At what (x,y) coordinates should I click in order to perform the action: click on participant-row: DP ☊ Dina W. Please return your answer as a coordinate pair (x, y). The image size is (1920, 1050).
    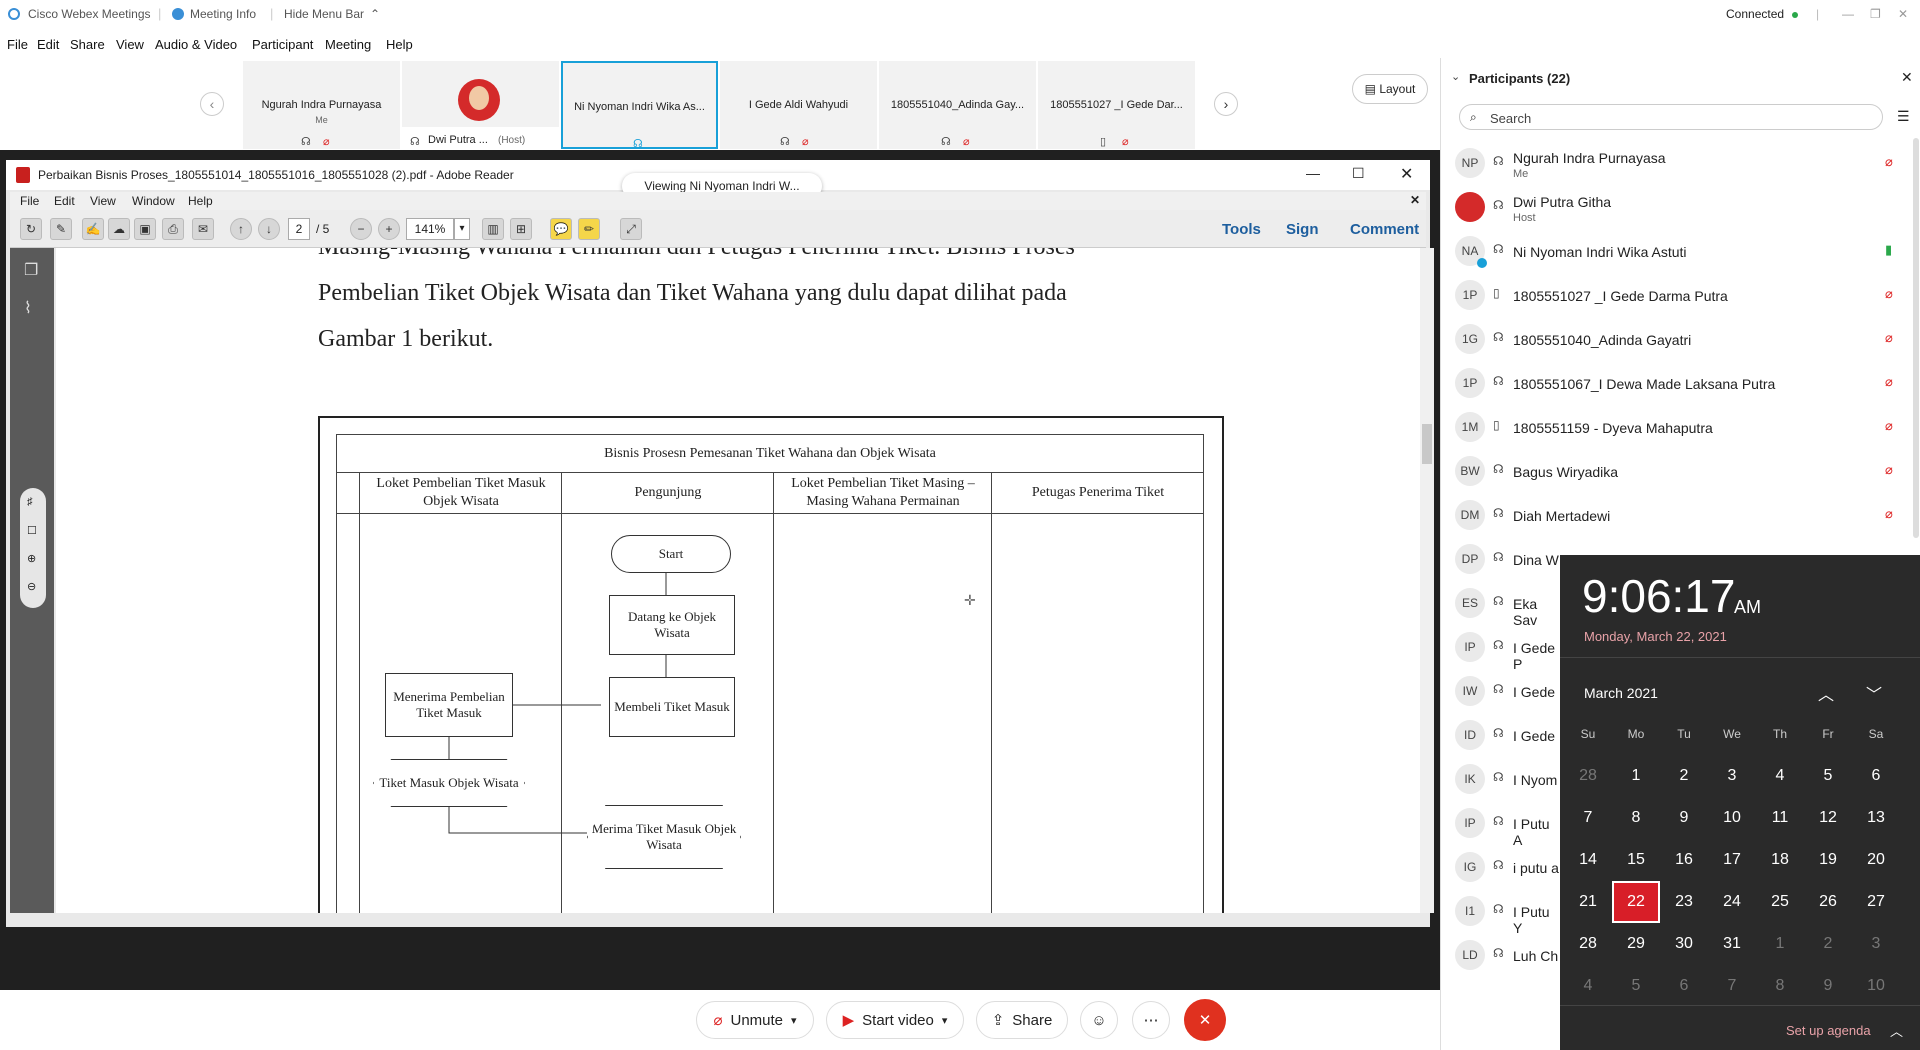
    Looking at the image, I should click on (1507, 560).